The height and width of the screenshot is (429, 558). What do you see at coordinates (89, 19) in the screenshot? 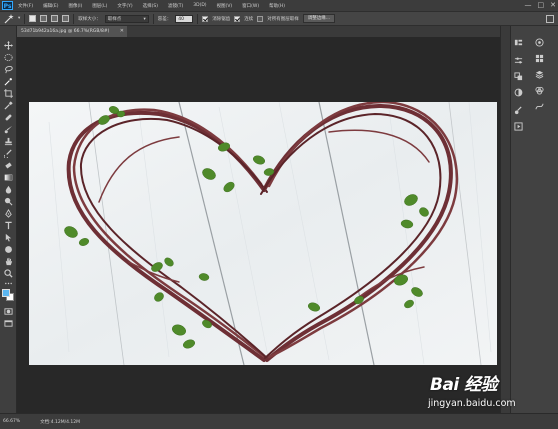
I see `sample-size-label: 取样大小：` at bounding box center [89, 19].